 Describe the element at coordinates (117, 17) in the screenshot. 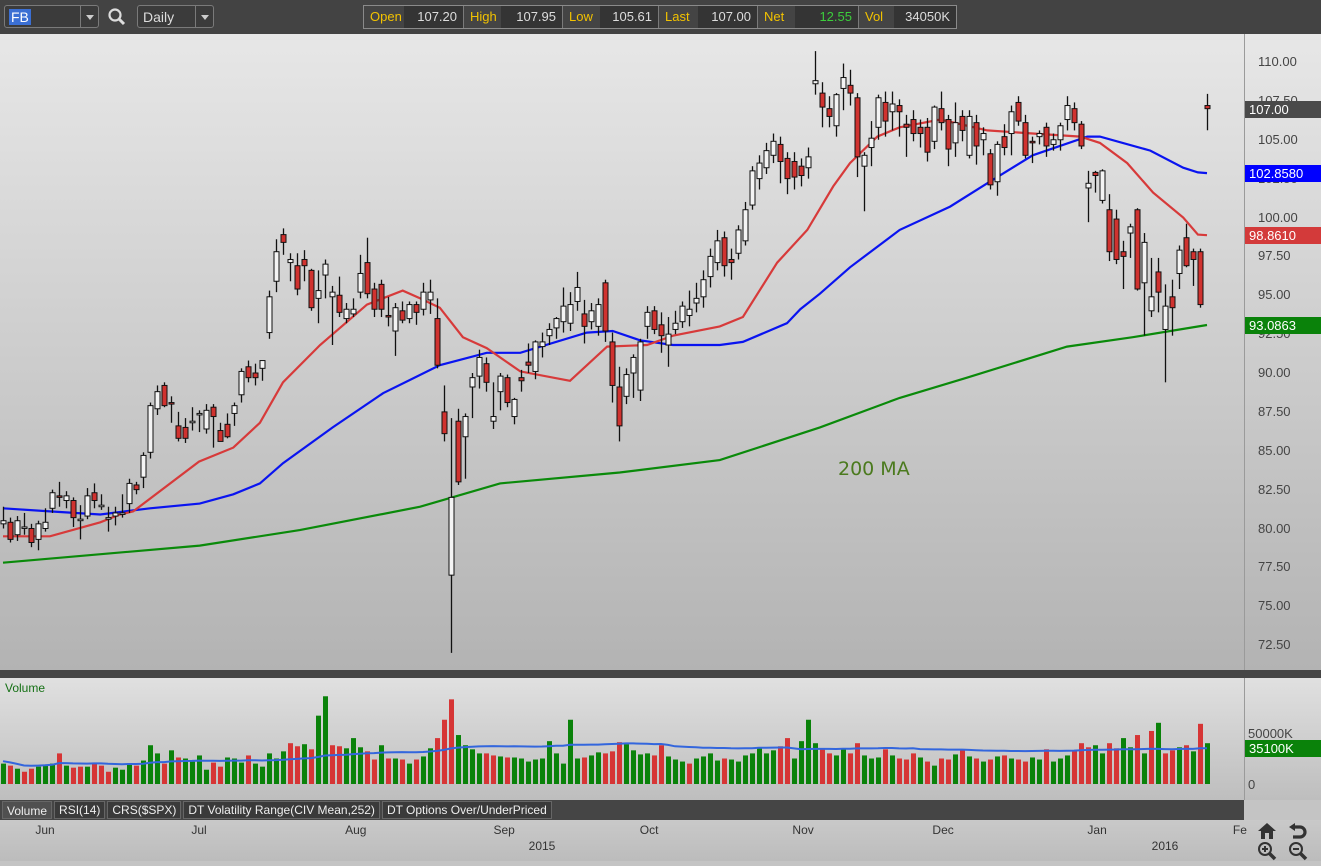

I see `search-icon` at that location.